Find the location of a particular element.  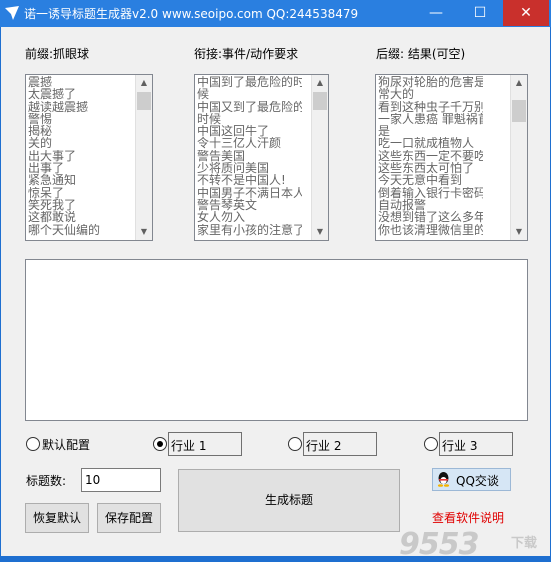

list-item: 家里有小孩的注意了 is located at coordinates (249, 230).